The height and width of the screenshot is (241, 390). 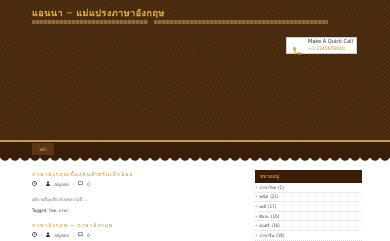 I want to click on category-item: • เคมี (17), so click(x=308, y=207).